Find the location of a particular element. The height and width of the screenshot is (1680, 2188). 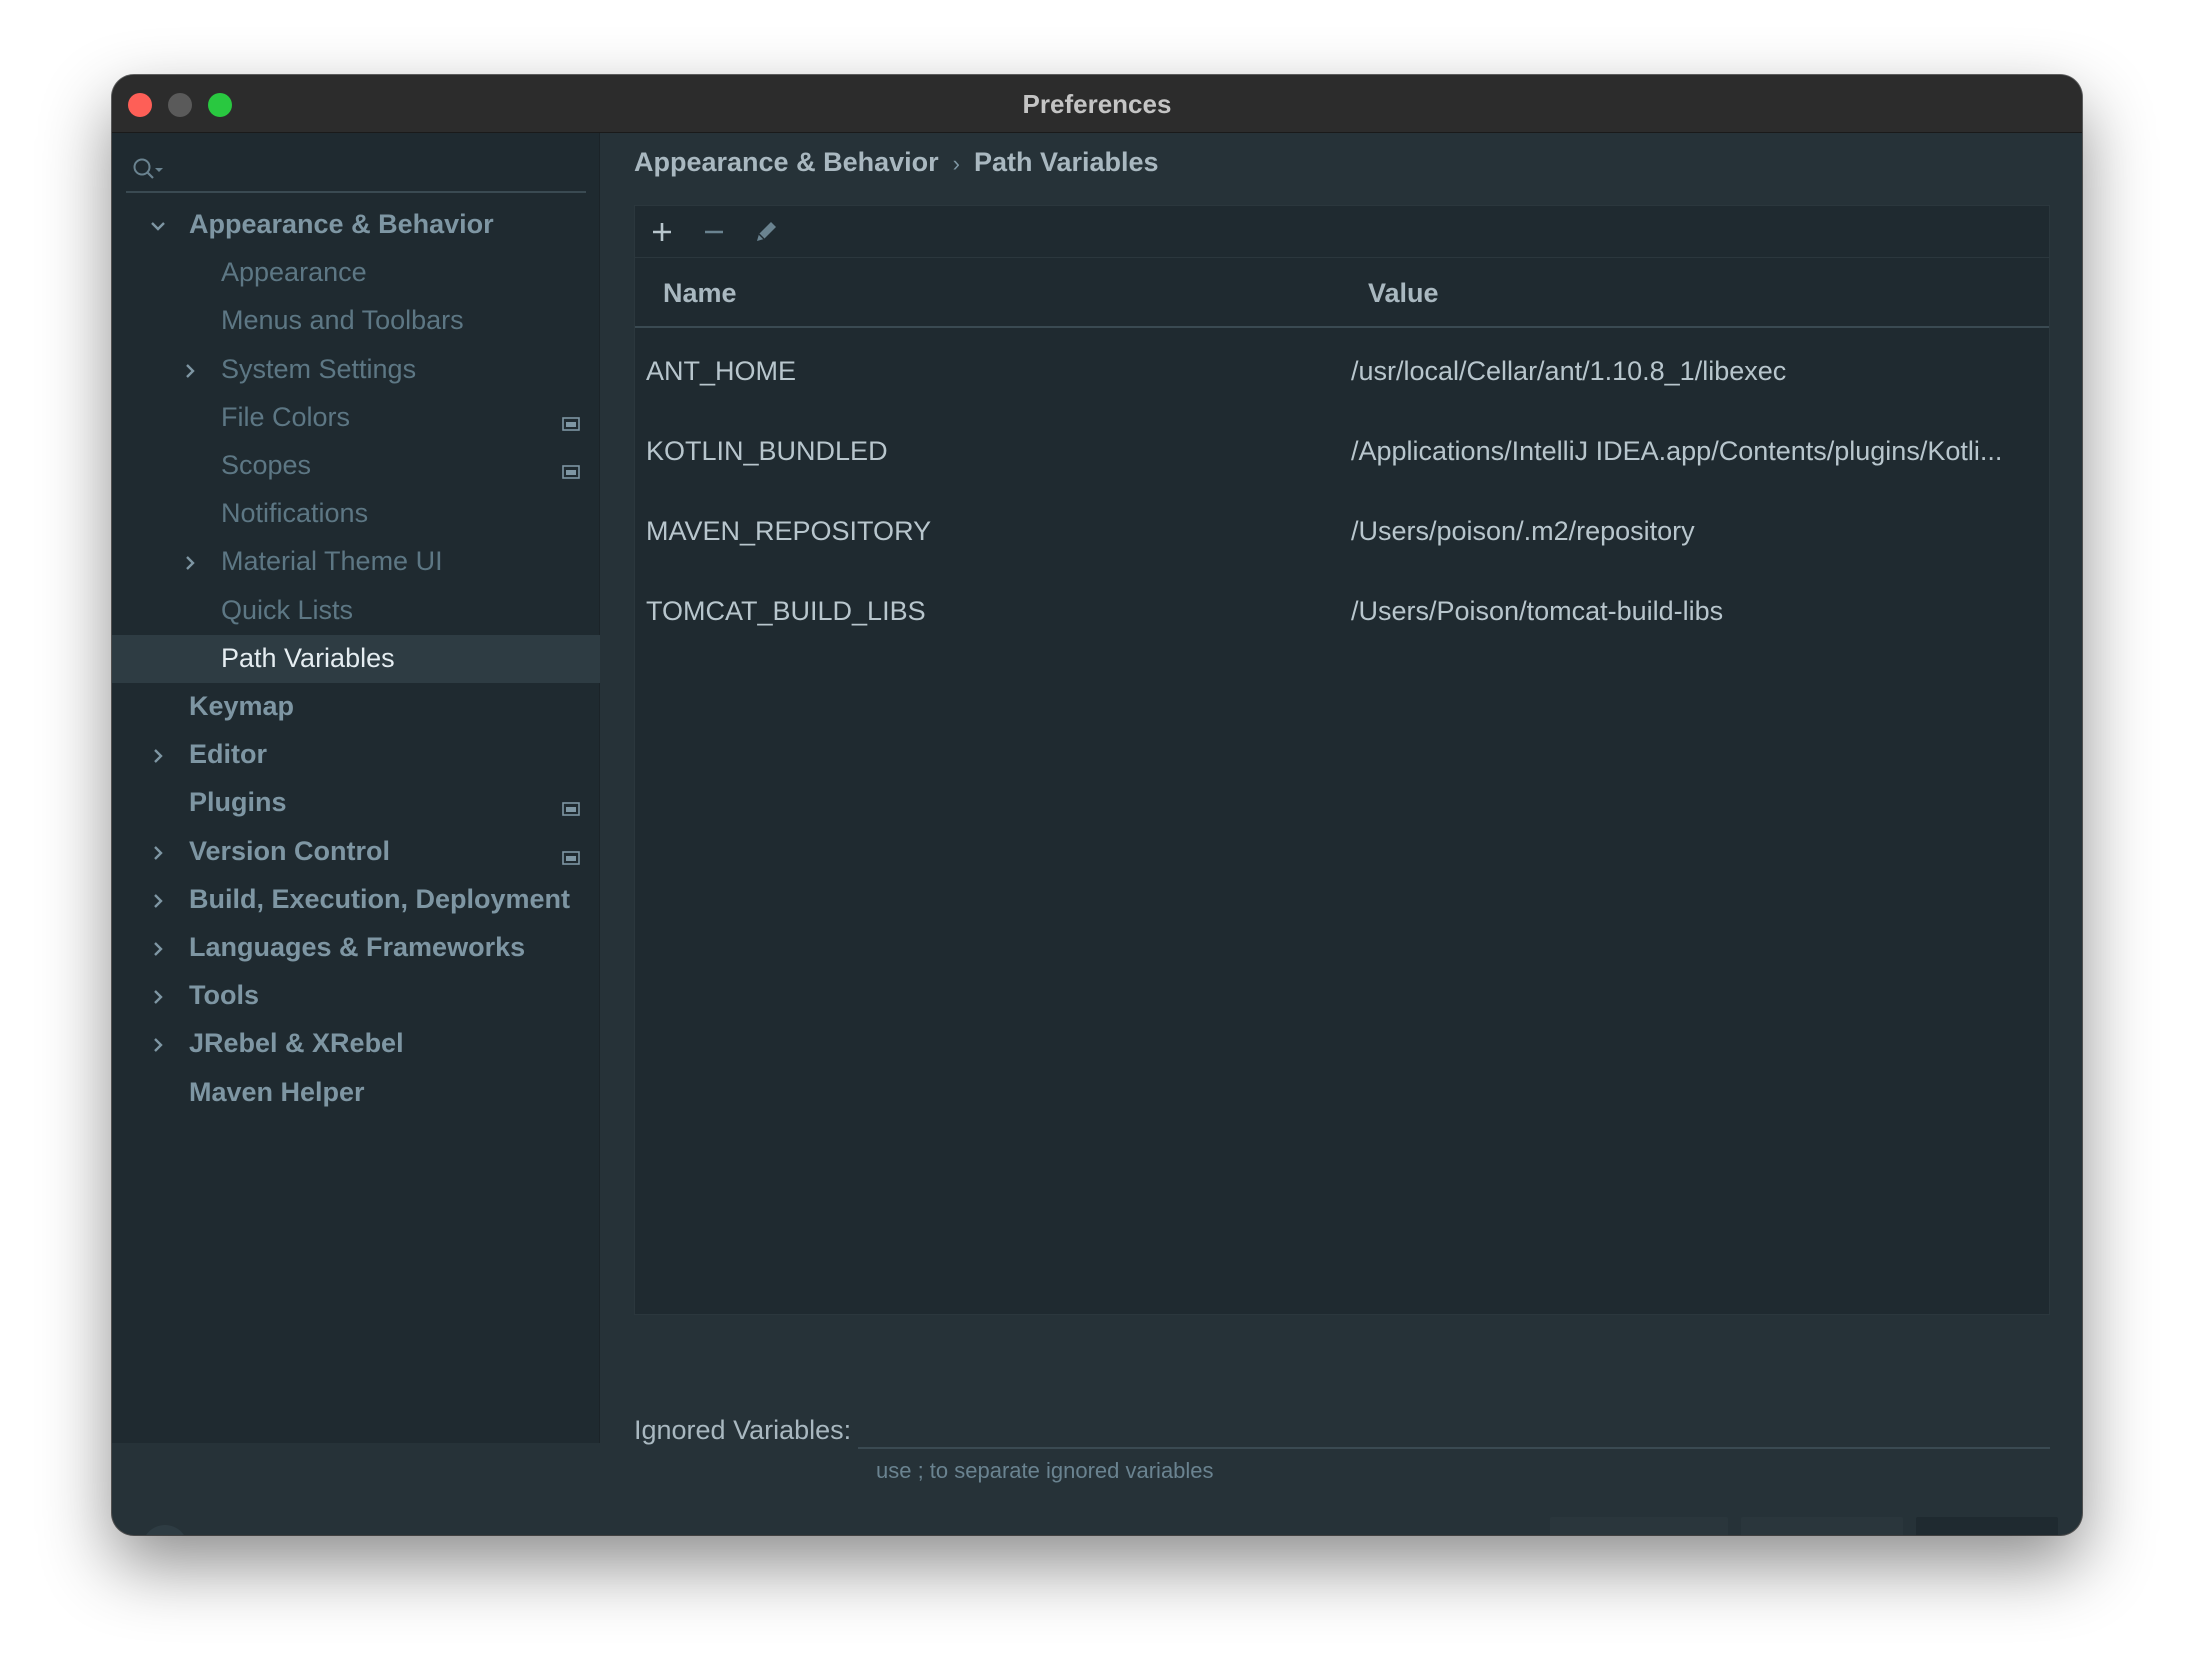

sidebar-item-label: Material Theme UI is located at coordinates (332, 561).